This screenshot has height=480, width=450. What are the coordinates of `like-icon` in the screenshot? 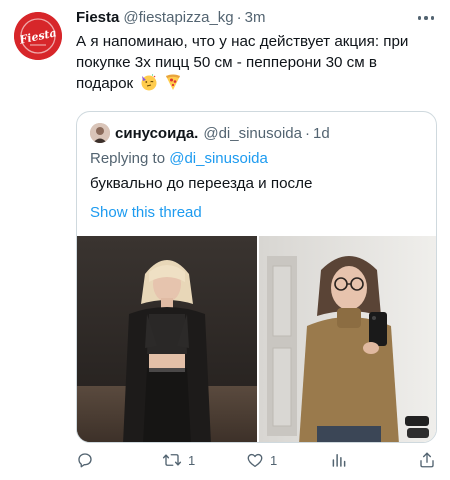 It's located at (255, 460).